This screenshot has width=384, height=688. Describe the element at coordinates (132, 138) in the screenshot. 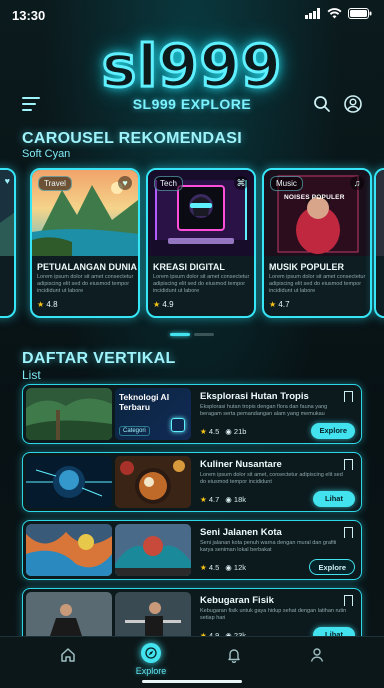

I see `carousel-title: CAROUSEL REKOMENDASI` at that location.